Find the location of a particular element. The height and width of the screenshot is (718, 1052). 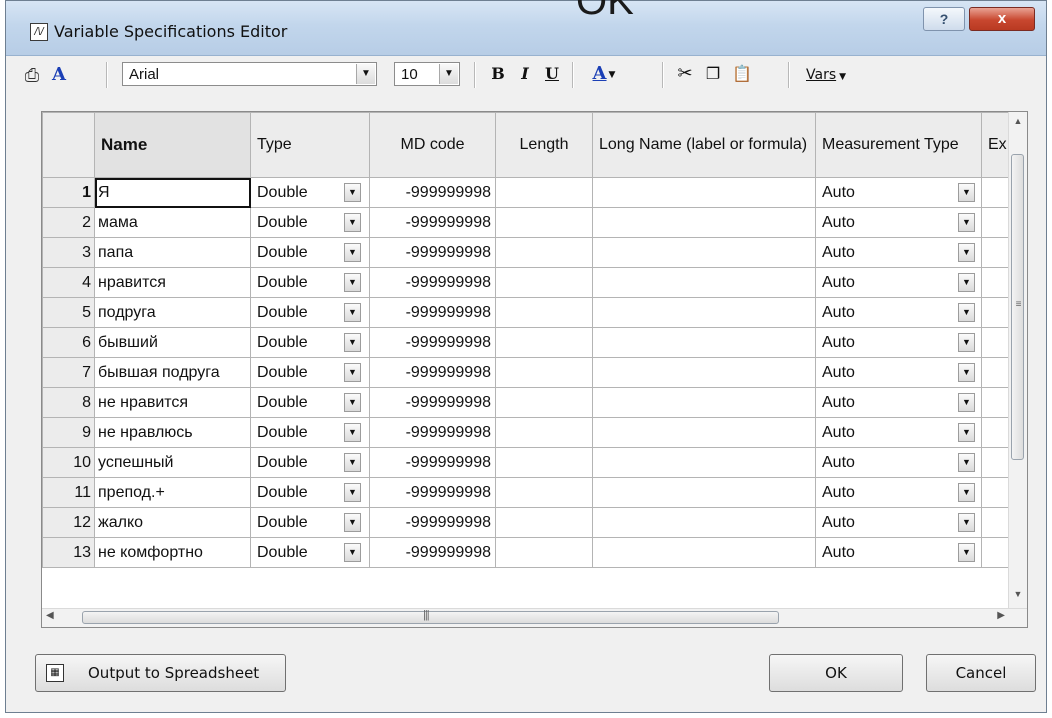

help-button: ? is located at coordinates (944, 19).